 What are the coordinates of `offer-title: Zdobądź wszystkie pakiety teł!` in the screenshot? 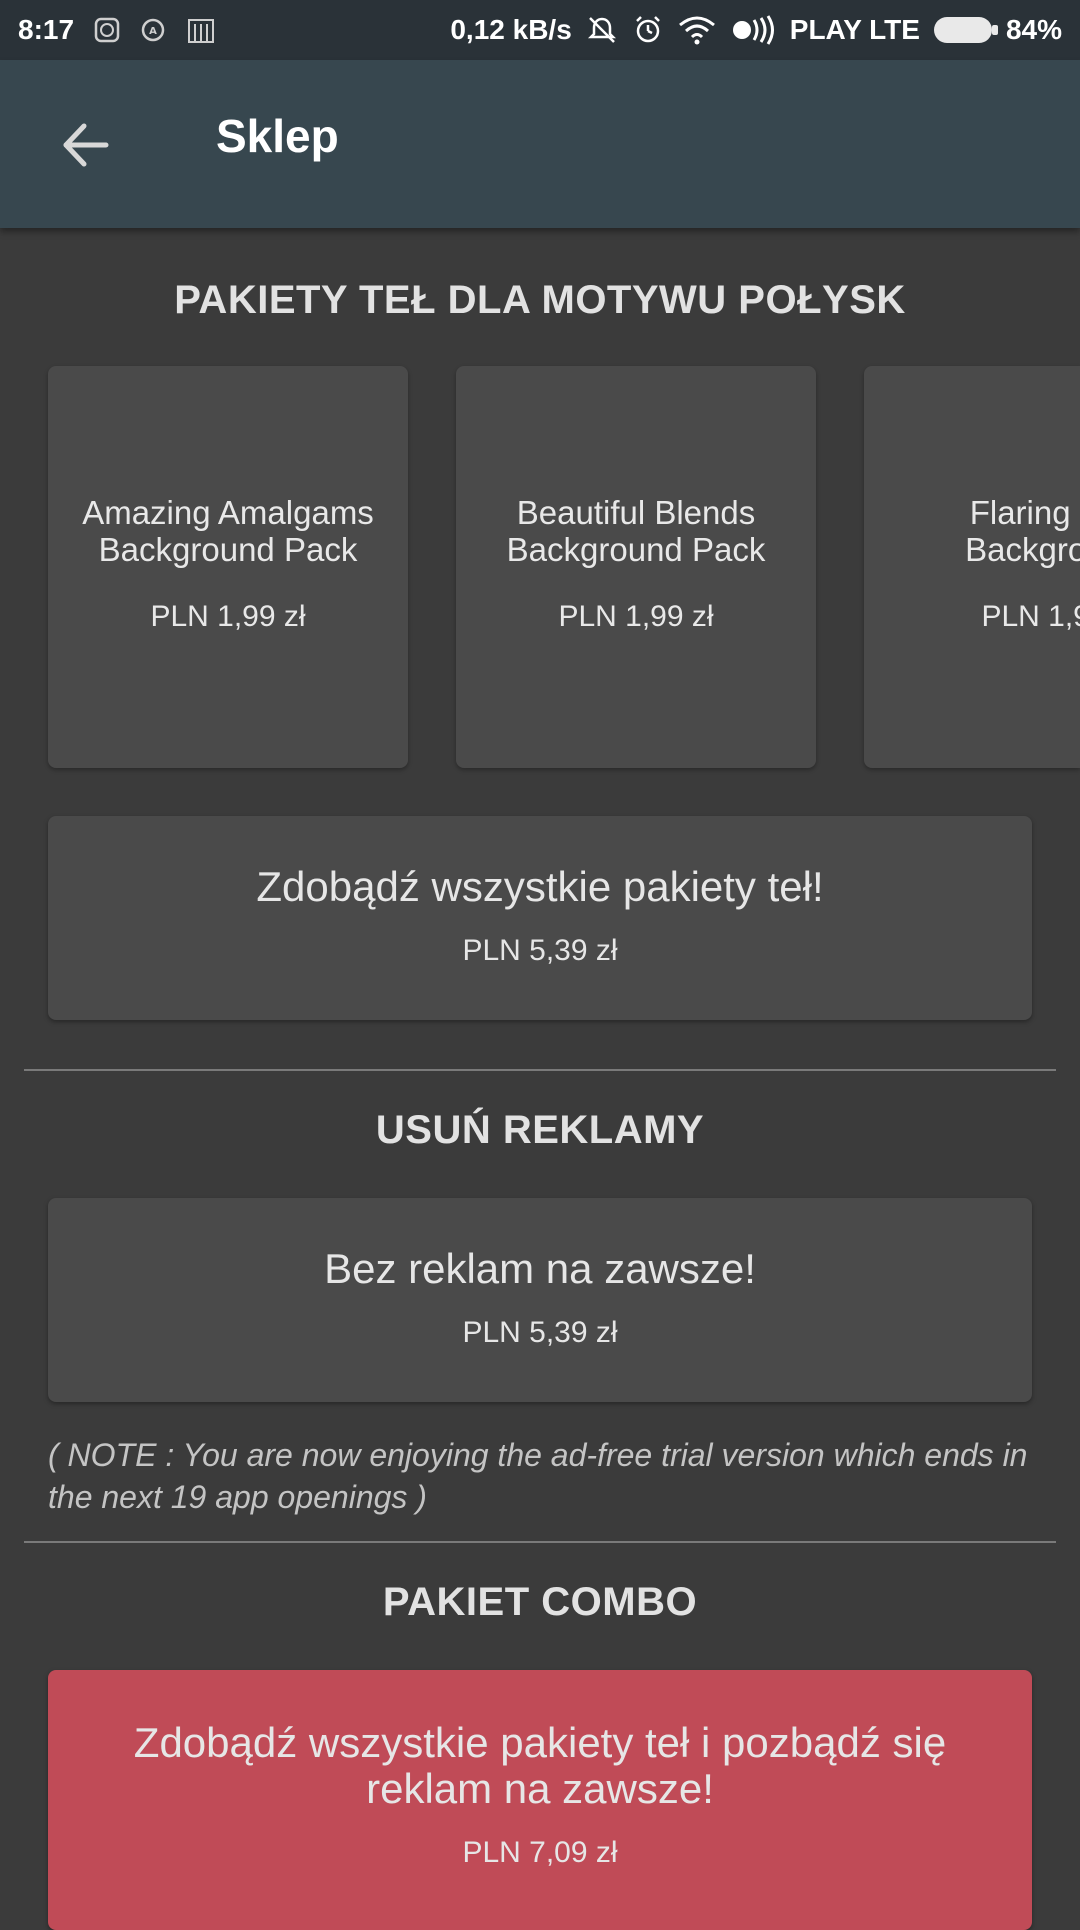 It's located at (540, 886).